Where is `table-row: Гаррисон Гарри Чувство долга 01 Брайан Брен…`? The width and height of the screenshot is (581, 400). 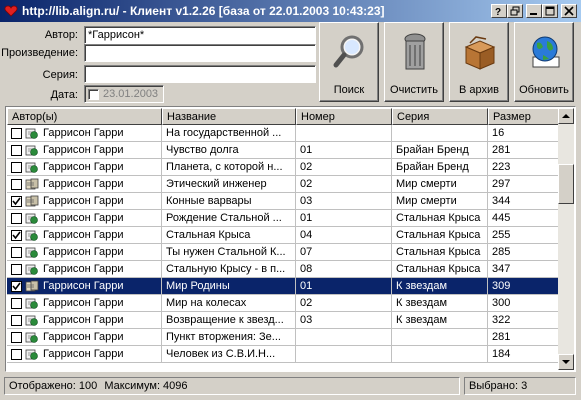 table-row: Гаррисон Гарри Чувство долга 01 Брайан Брен… is located at coordinates (284, 150).